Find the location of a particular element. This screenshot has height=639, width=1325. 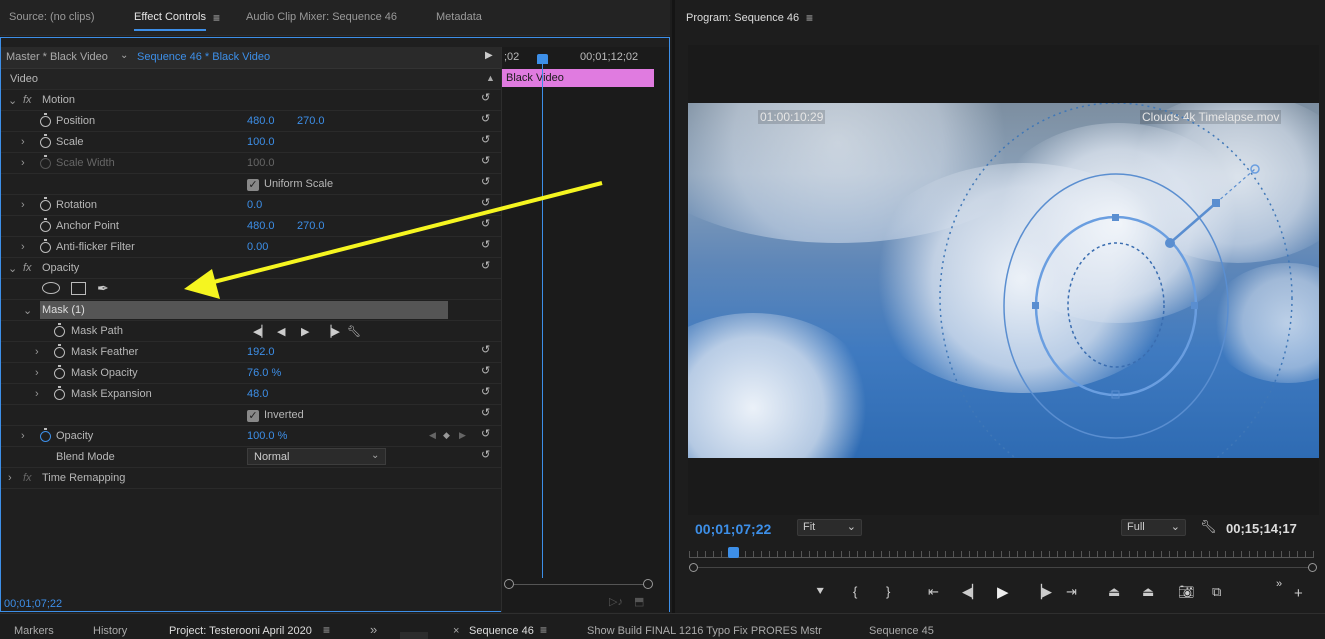

pen-tool-icon: ✒ is located at coordinates (103, 288).